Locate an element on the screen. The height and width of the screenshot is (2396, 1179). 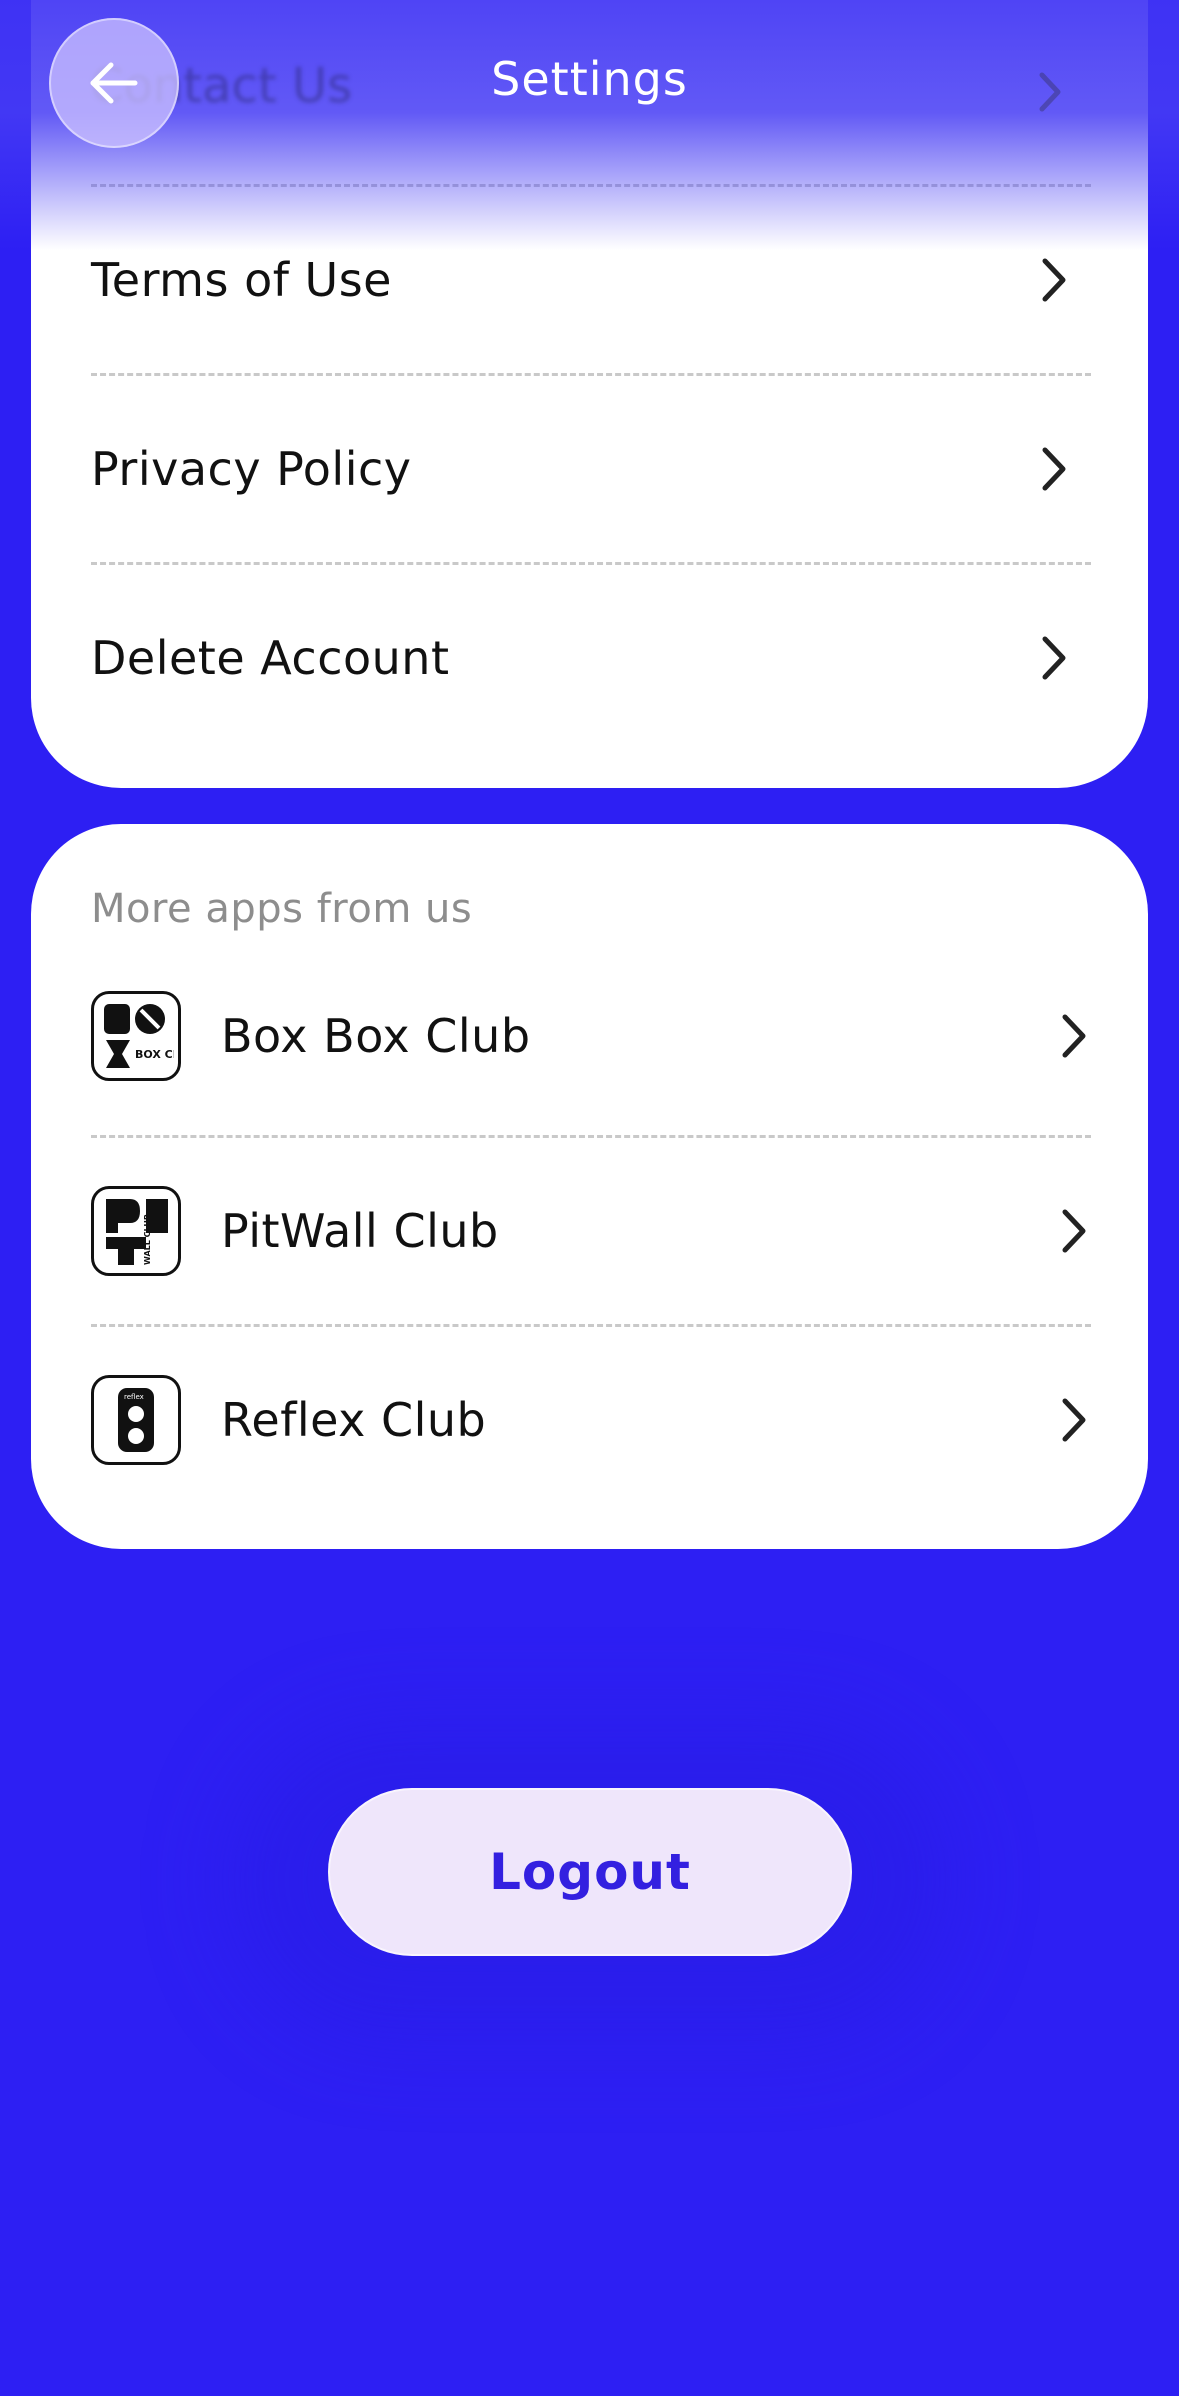
pitwall-club-logo-text: WALL CLUB is located at coordinates (147, 1239).